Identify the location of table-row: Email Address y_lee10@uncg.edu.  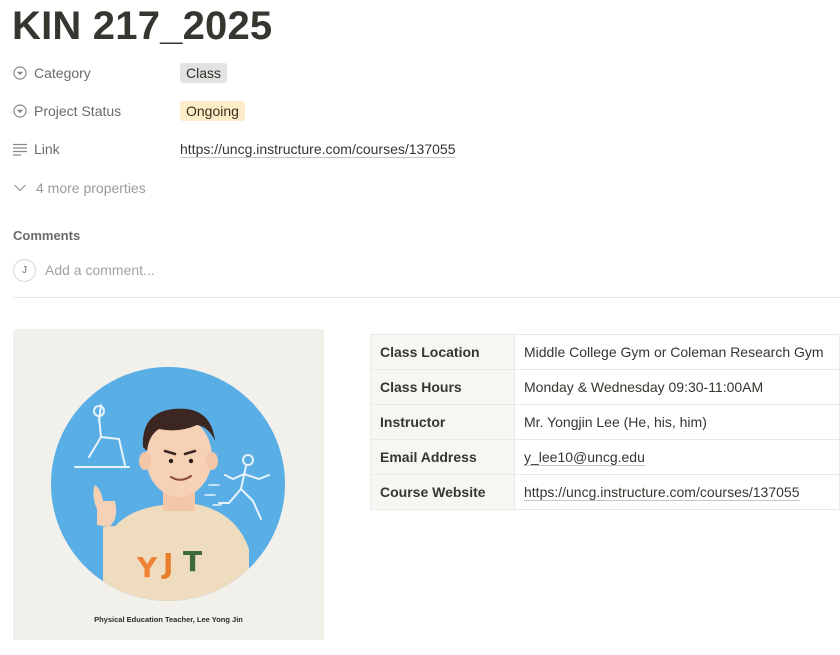
(605, 457).